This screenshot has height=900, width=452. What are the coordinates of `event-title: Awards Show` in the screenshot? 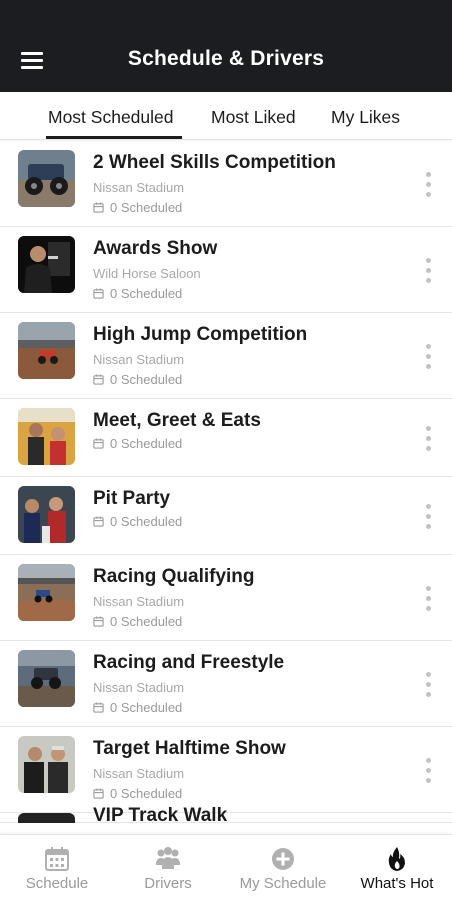 It's located at (155, 248).